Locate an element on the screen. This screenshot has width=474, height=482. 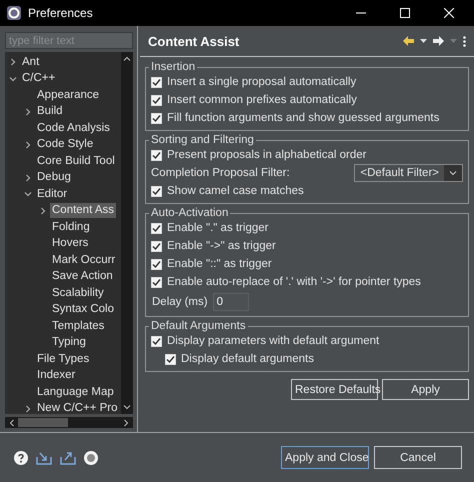
tree-item: Debug is located at coordinates (54, 178).